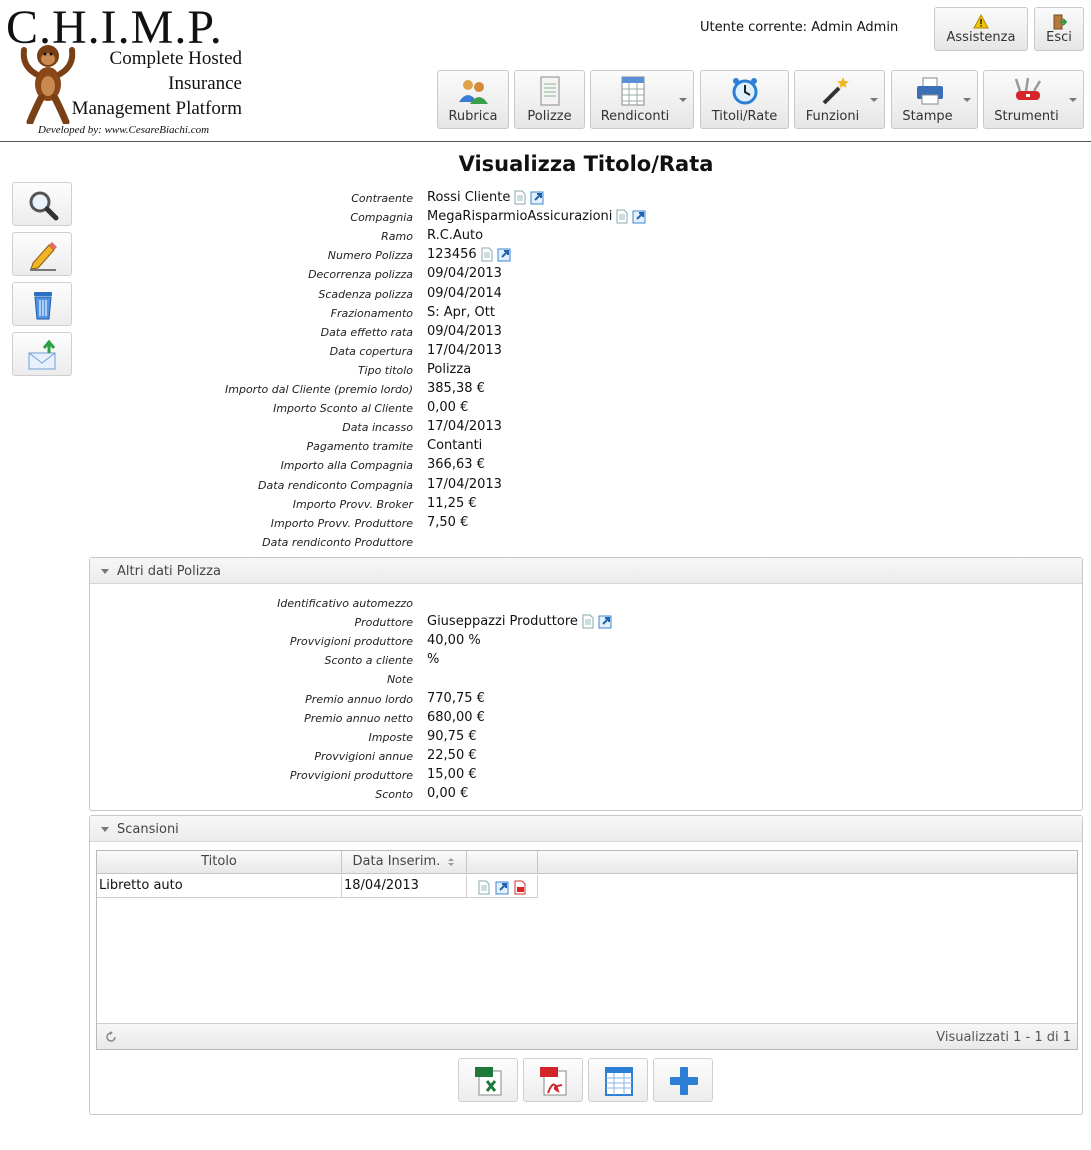  I want to click on altri-dati-header: Altri dati Polizza, so click(586, 571).